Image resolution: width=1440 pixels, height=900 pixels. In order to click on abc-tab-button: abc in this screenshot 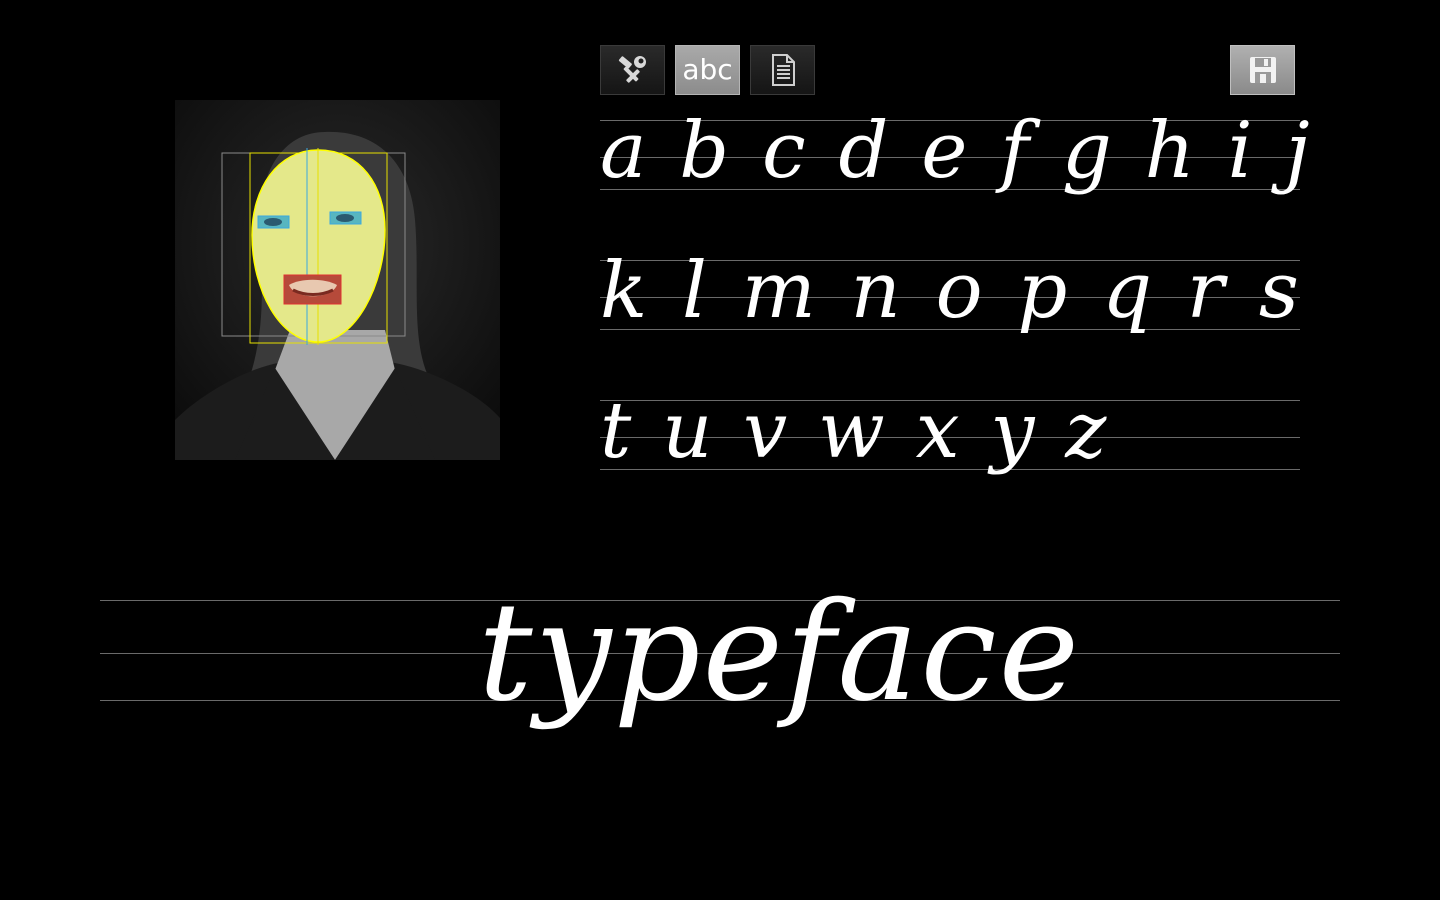, I will do `click(707, 70)`.